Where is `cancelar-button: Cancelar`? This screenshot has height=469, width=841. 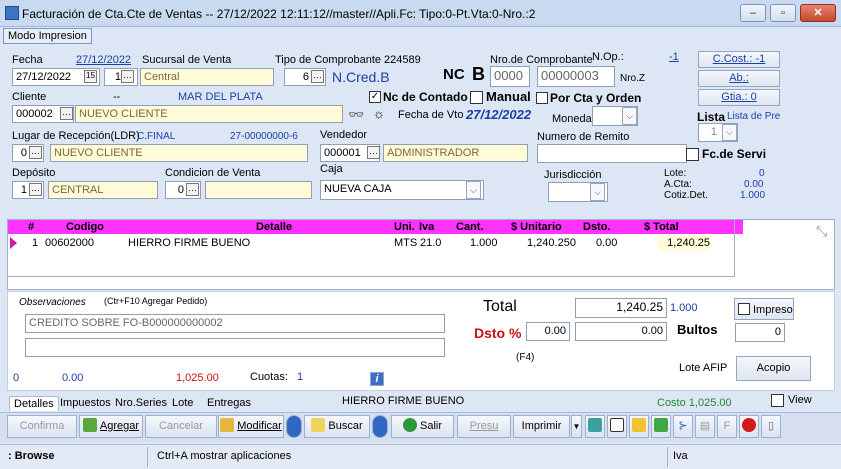
cancelar-button: Cancelar is located at coordinates (181, 426).